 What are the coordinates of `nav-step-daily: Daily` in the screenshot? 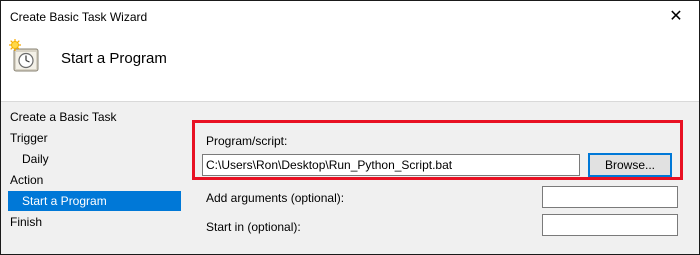 It's located at (35, 159).